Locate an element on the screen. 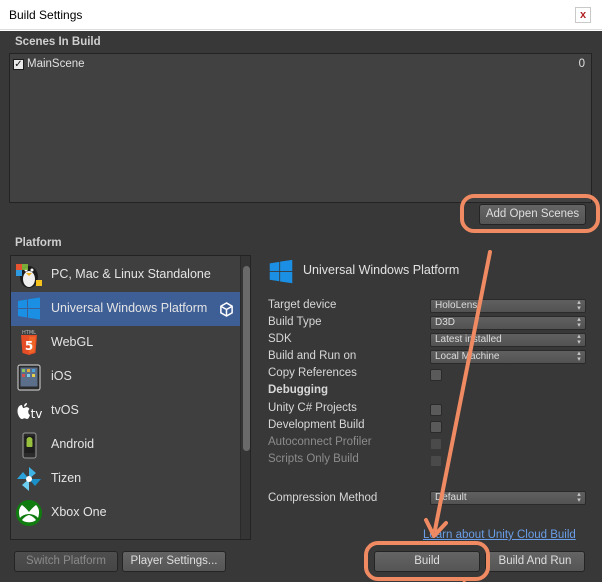 Image resolution: width=602 pixels, height=582 pixels. platform-label-android: Android is located at coordinates (73, 444).